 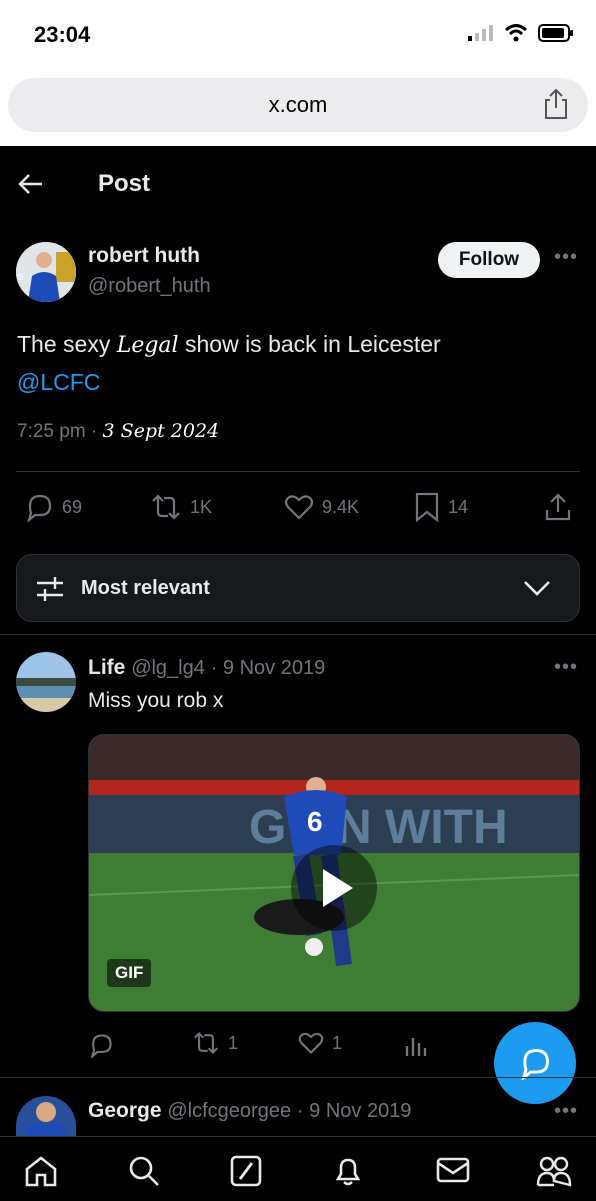 What do you see at coordinates (206, 668) in the screenshot?
I see `reply-header: Life @lg_lg4 · 9 Nov 2019` at bounding box center [206, 668].